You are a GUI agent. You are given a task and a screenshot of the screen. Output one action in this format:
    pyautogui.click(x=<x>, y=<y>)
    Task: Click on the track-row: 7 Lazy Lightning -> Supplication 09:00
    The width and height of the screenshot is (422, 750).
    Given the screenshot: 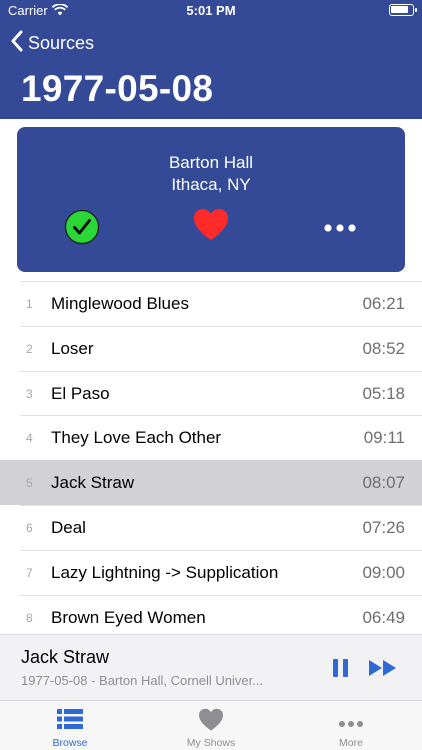 What is the action you would take?
    pyautogui.click(x=221, y=572)
    